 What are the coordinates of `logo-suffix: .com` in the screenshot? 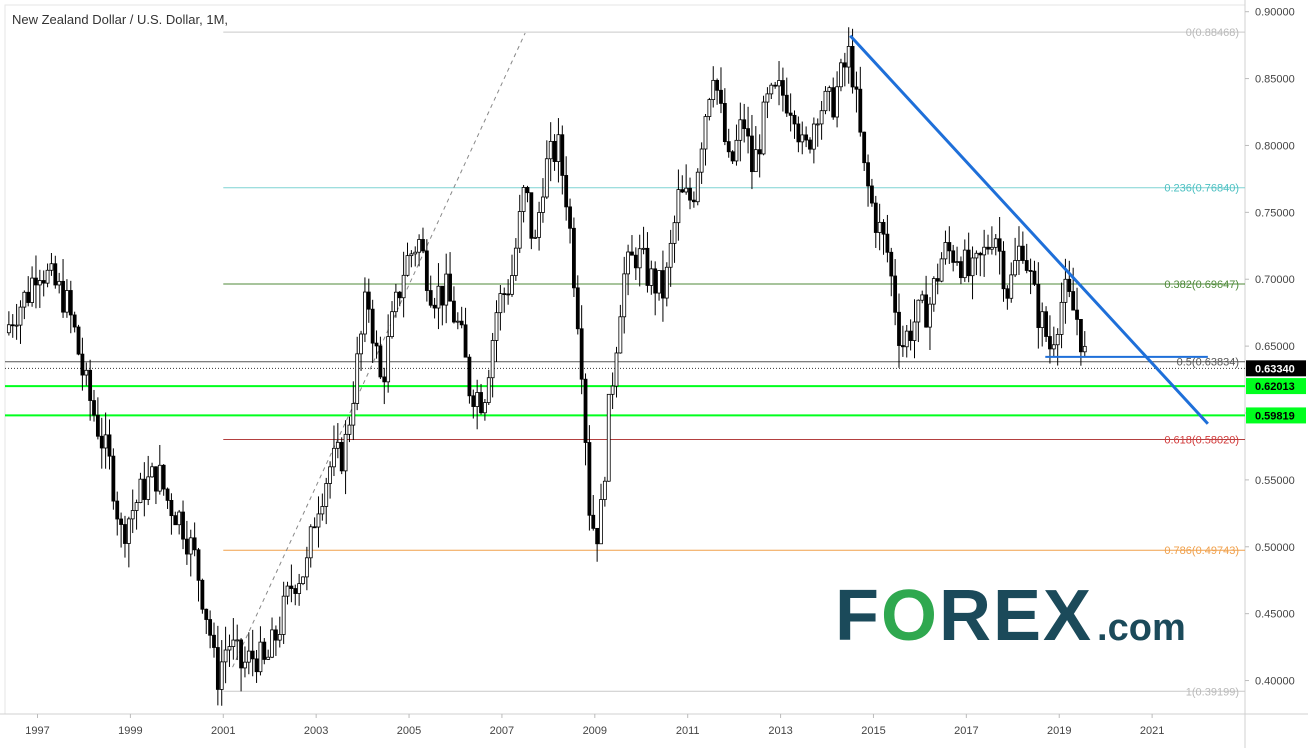 It's located at (1141, 628).